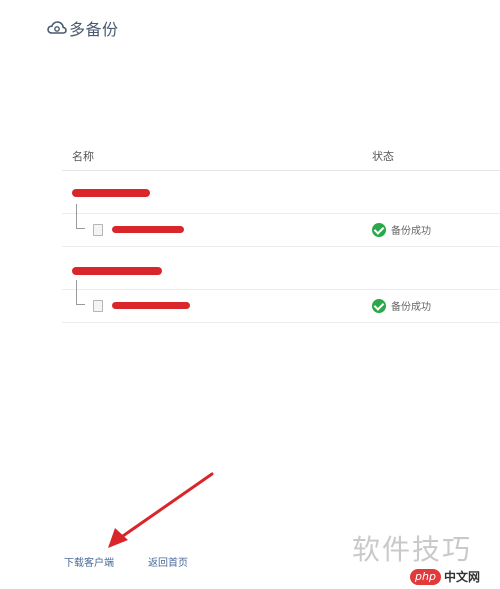 Image resolution: width=500 pixels, height=589 pixels. I want to click on app-logo: 多备份, so click(83, 28).